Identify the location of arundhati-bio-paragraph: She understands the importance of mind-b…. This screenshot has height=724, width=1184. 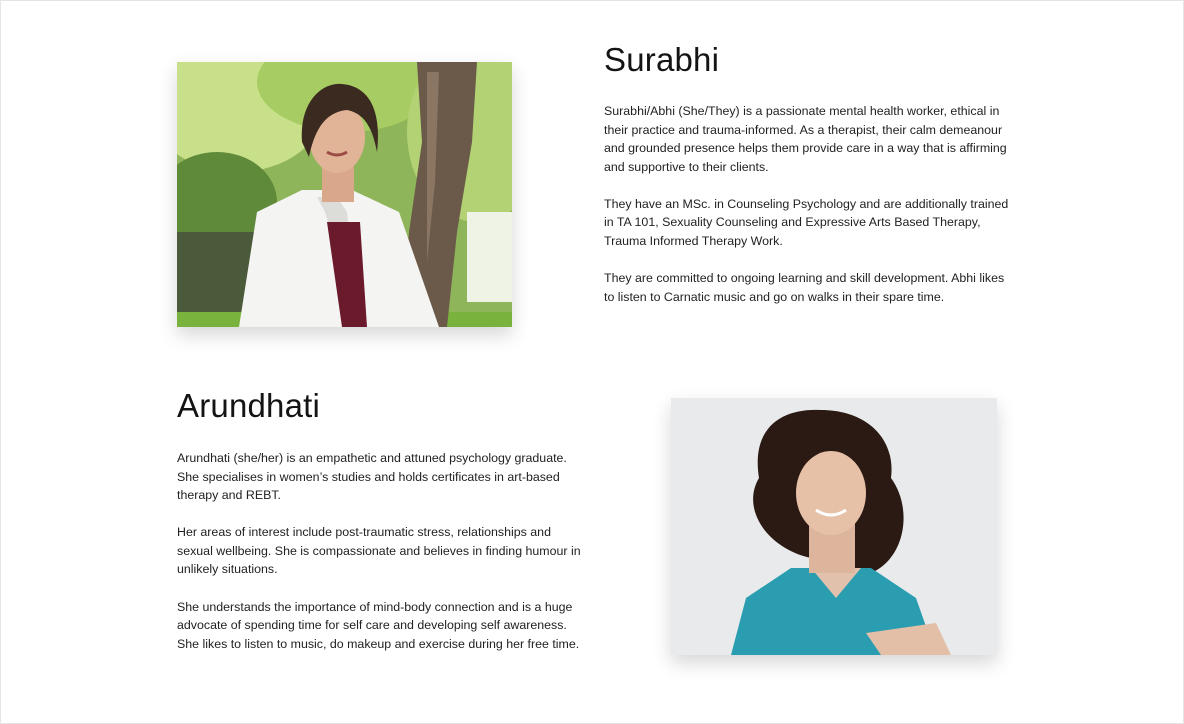
(378, 625).